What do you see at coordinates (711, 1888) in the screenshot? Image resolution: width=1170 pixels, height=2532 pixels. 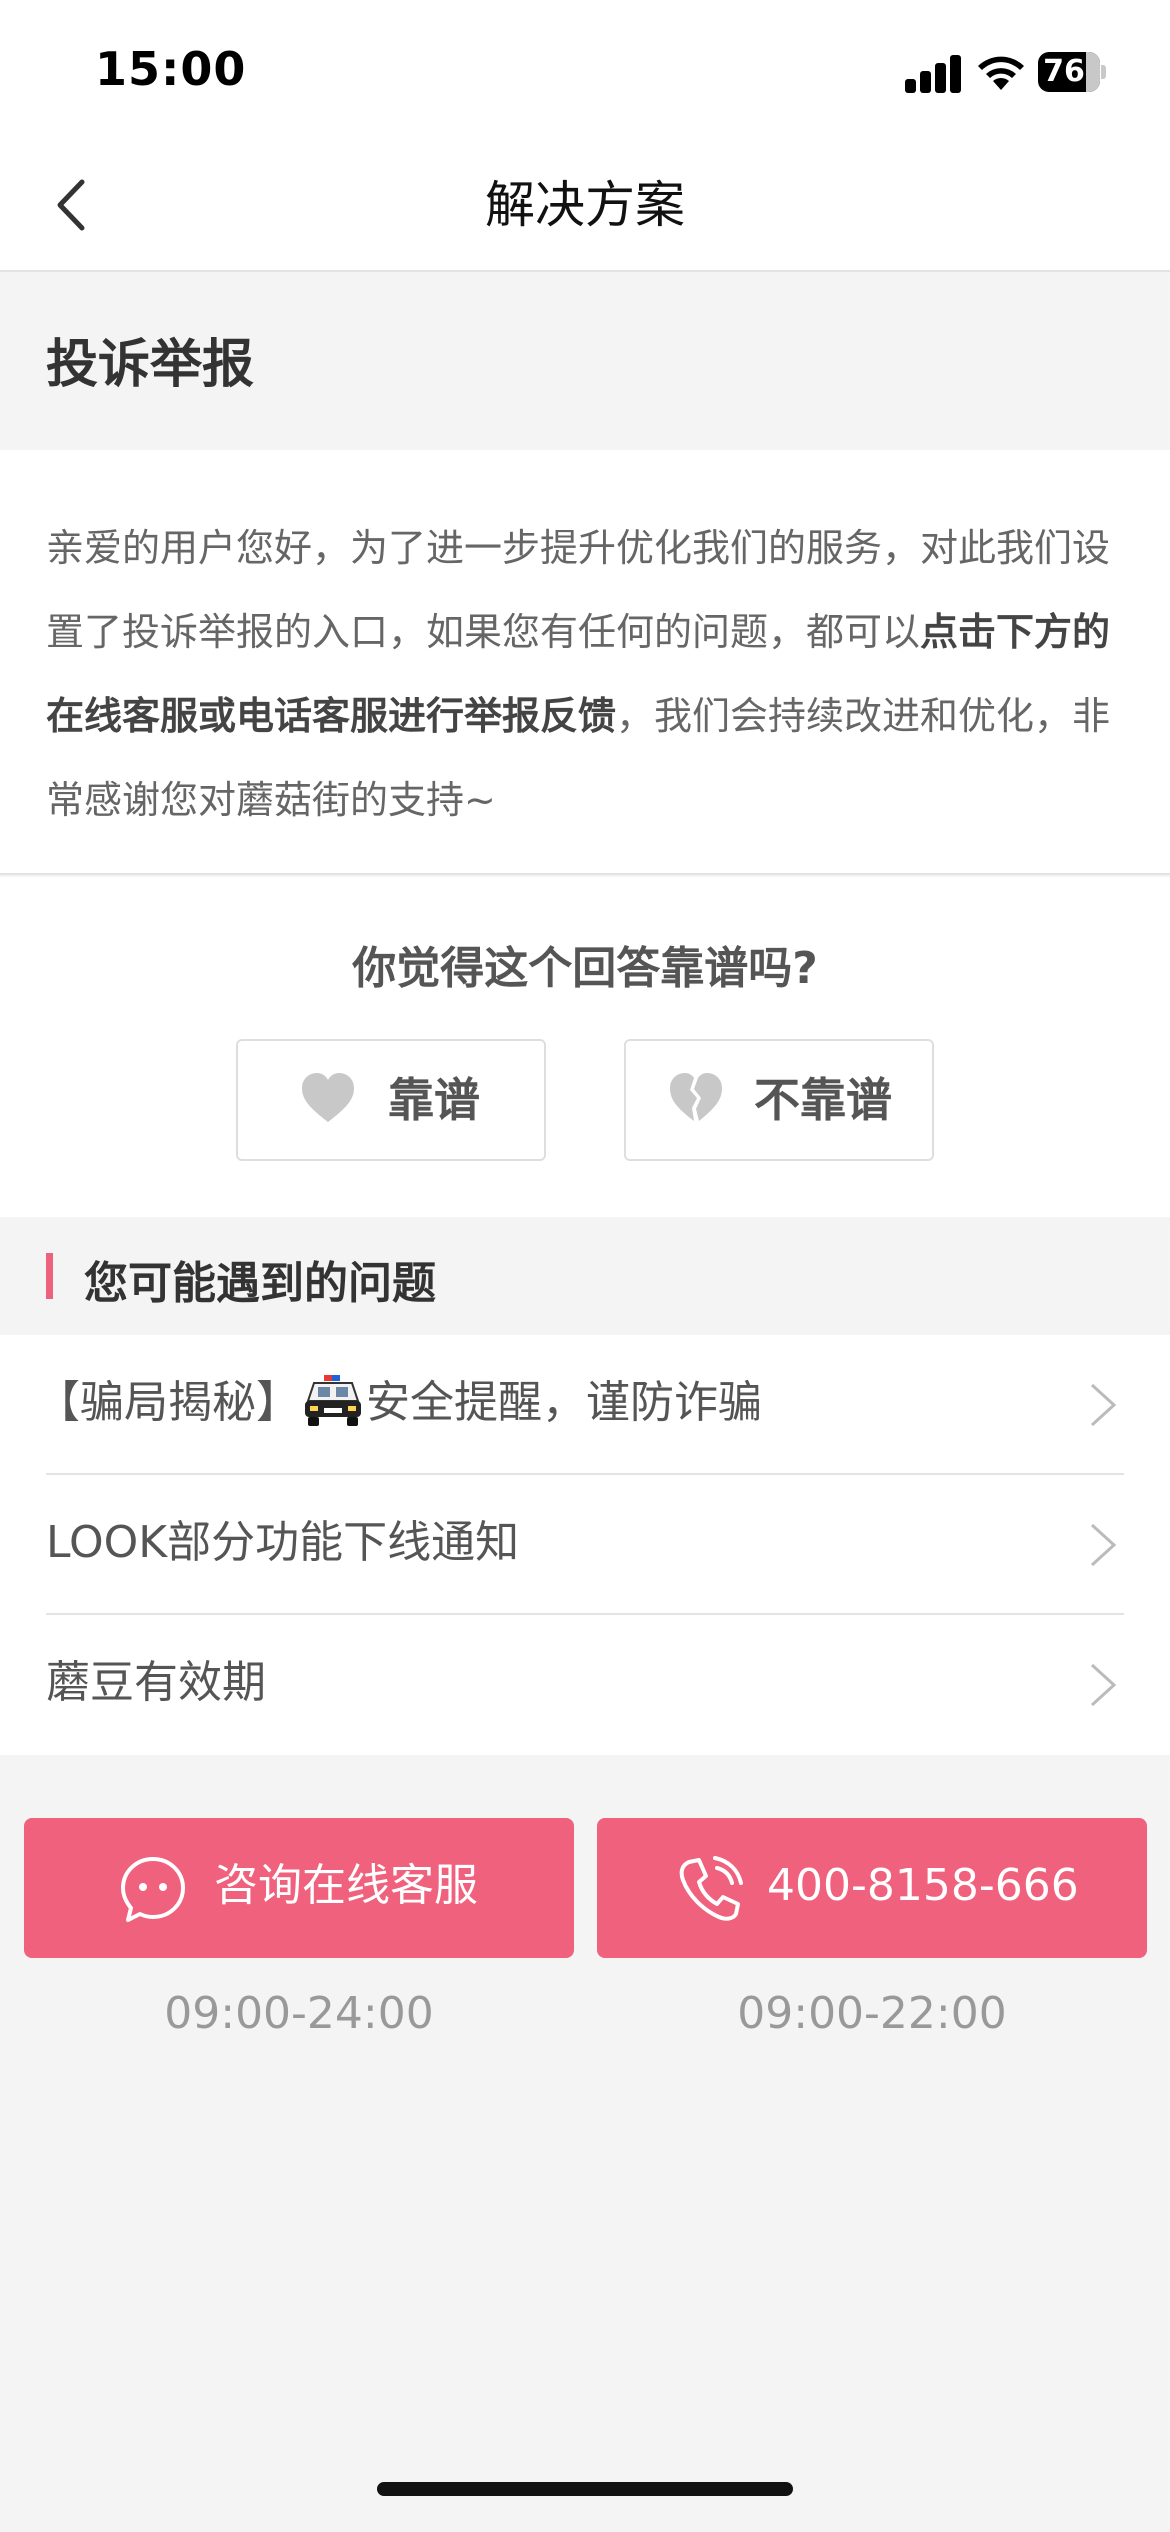 I see `phone-icon` at bounding box center [711, 1888].